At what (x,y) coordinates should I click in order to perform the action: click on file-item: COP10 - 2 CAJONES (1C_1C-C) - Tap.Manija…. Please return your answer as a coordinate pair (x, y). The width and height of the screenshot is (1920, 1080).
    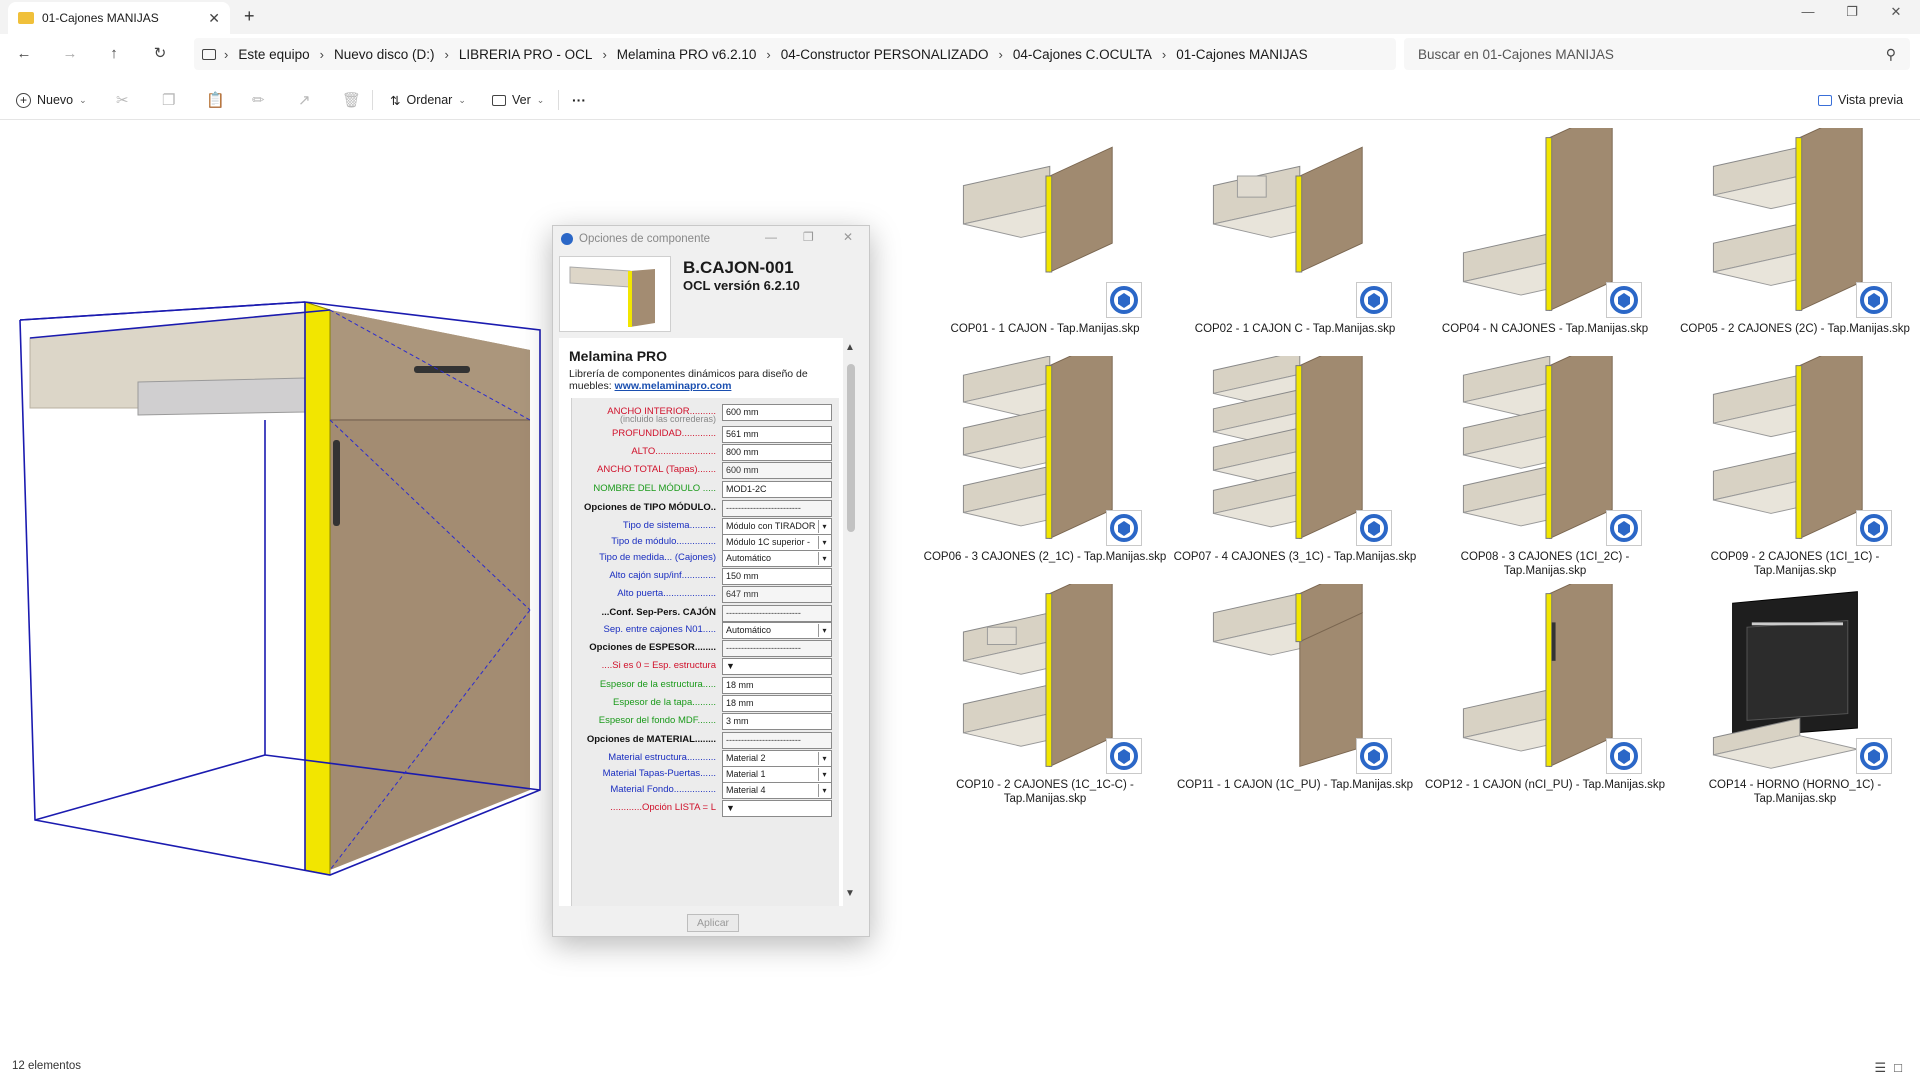
    Looking at the image, I should click on (1045, 698).